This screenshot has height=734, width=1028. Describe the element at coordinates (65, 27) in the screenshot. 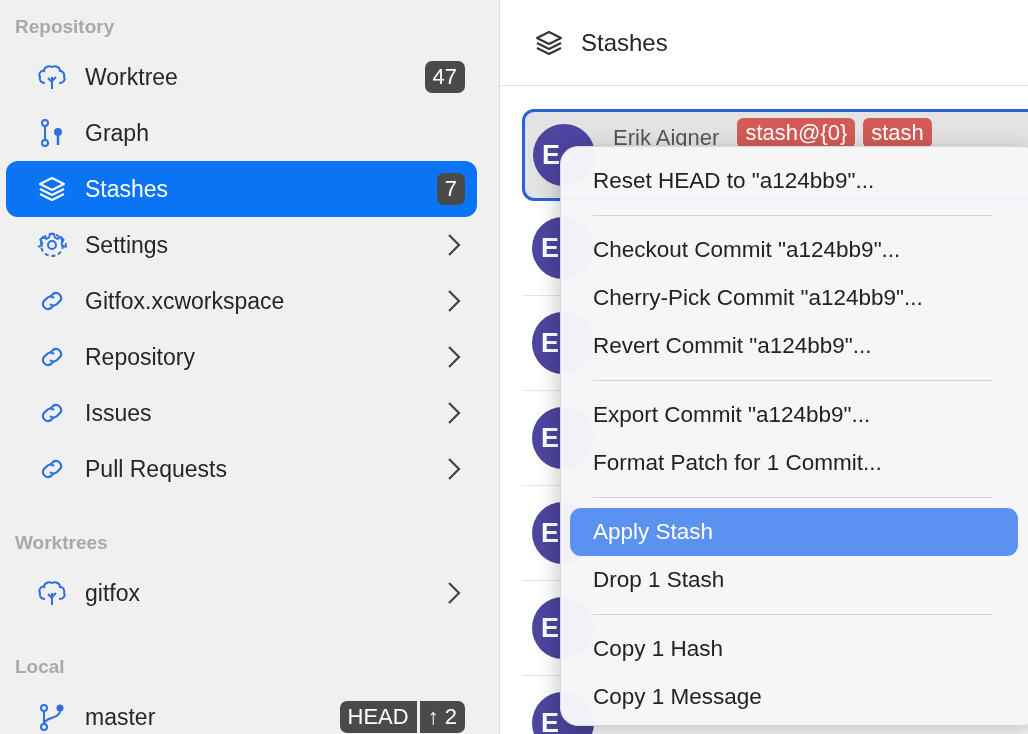

I see `section-header: Repository` at that location.